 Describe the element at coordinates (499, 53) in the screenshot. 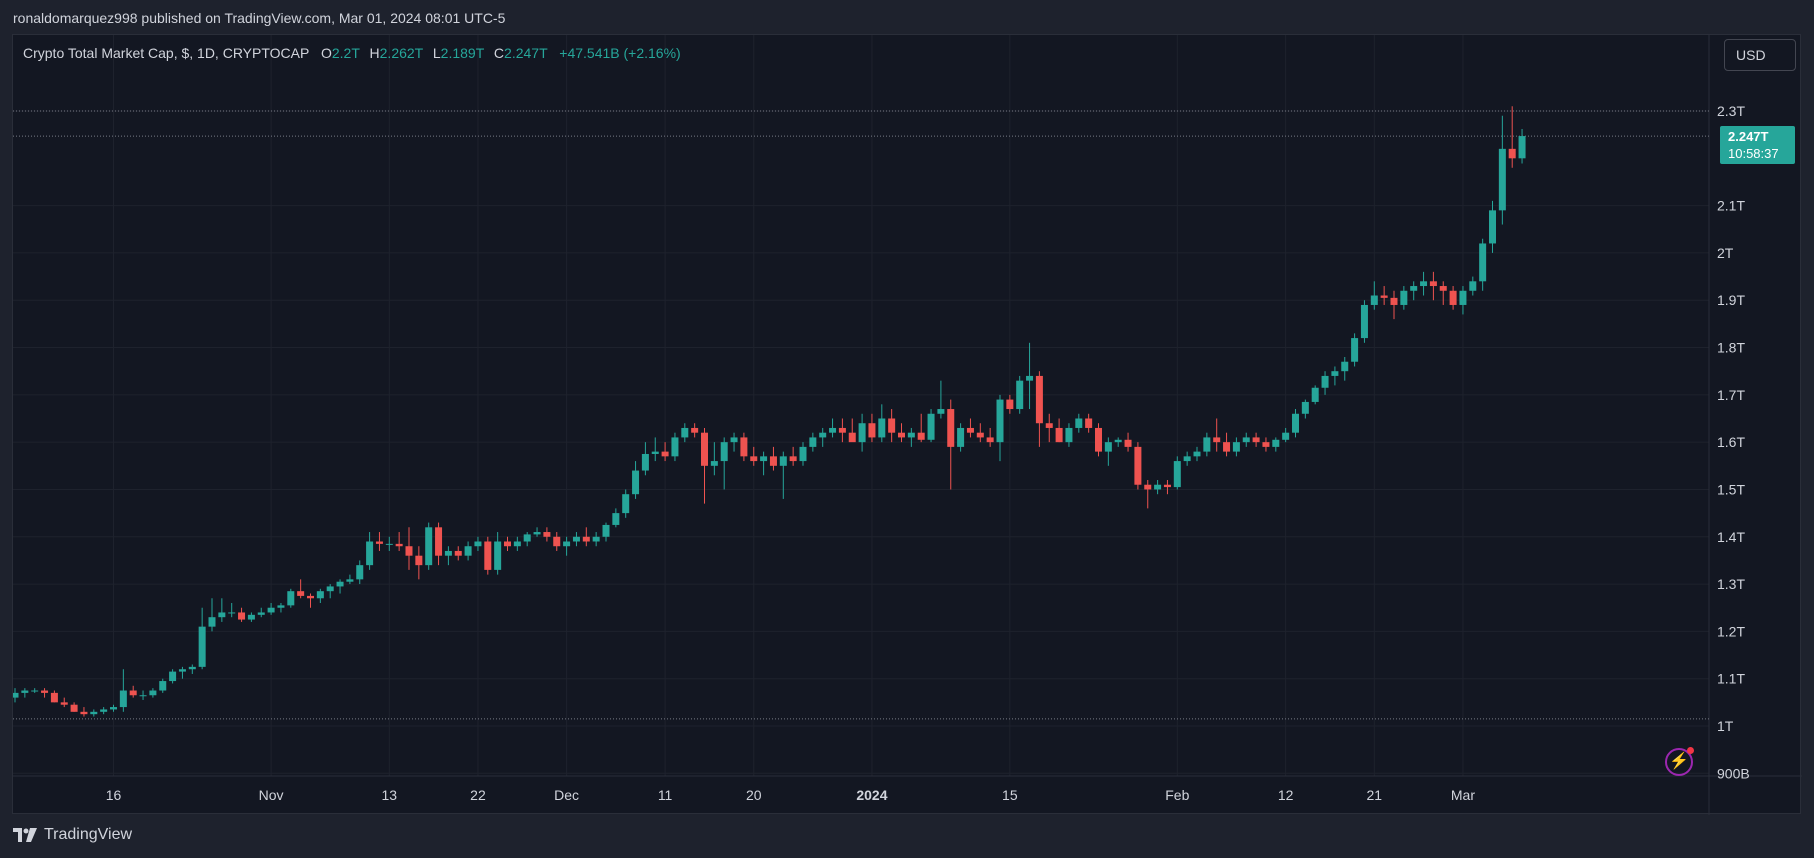

I see `close-label: C` at that location.